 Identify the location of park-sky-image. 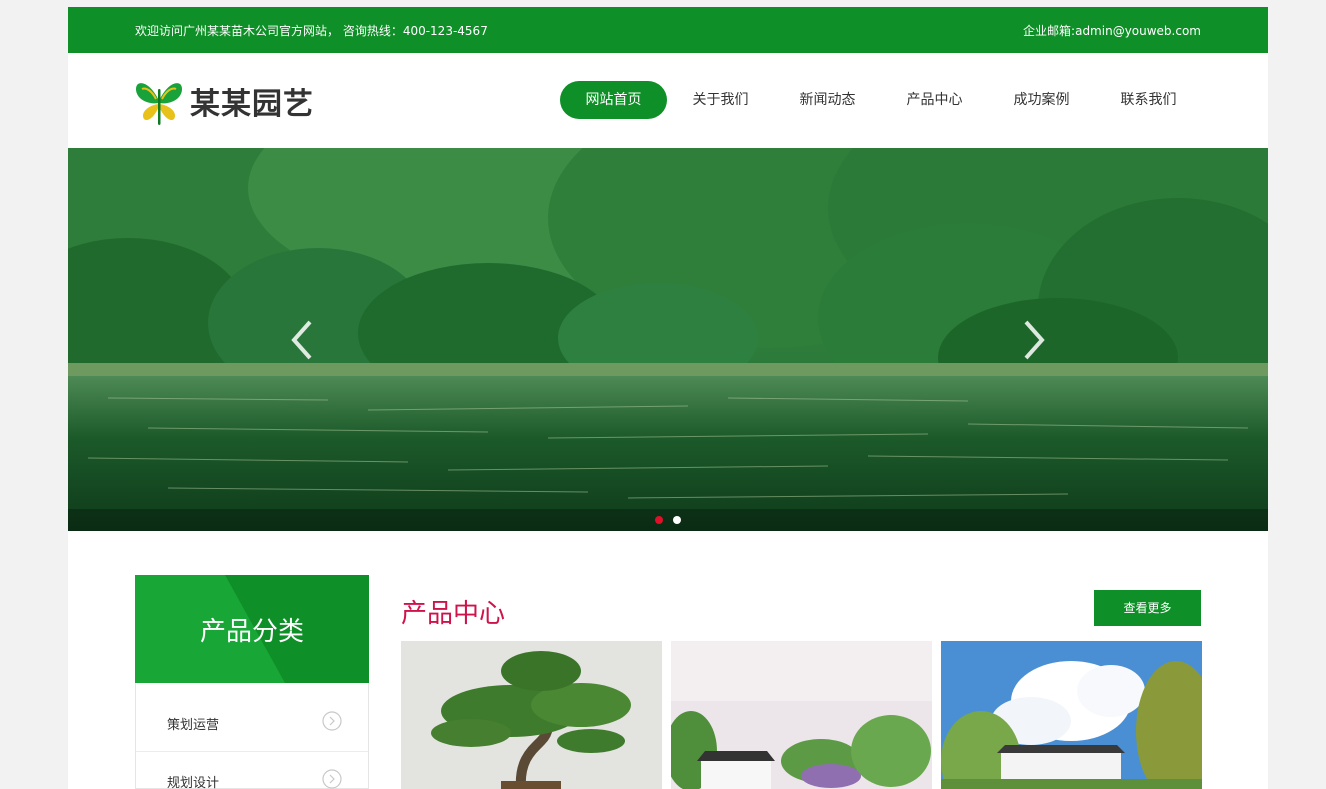
(1071, 715).